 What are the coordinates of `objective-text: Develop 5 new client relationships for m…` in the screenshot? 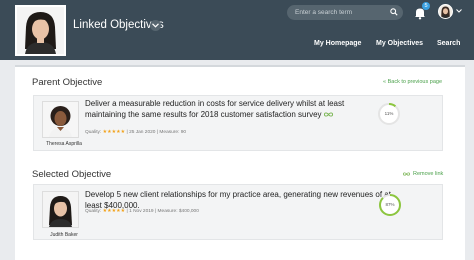 It's located at (245, 200).